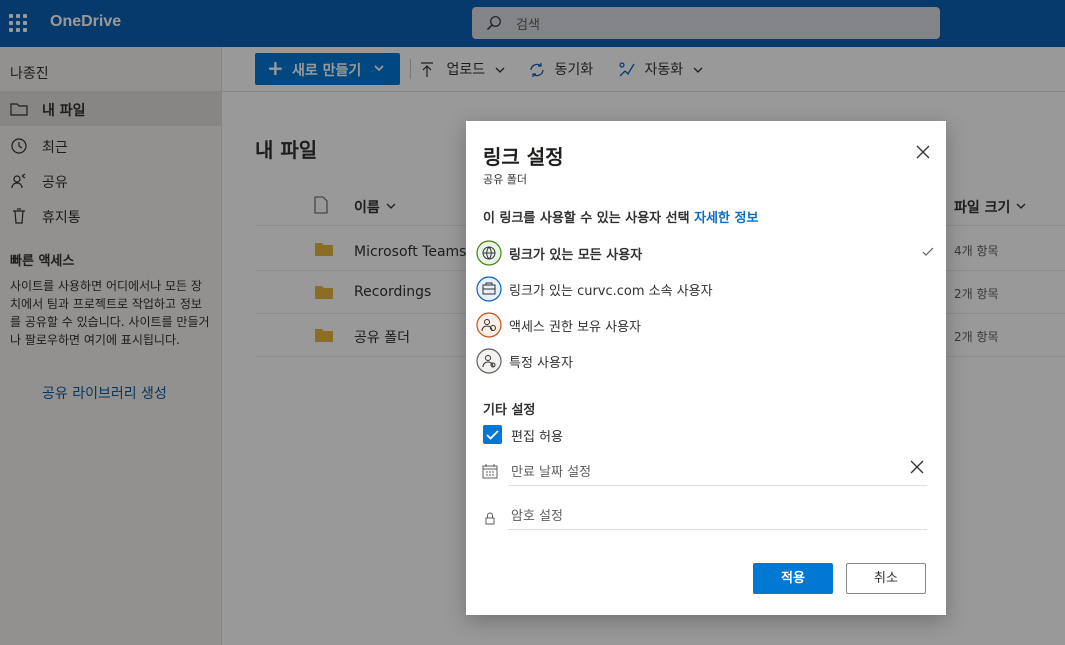 The width and height of the screenshot is (1065, 645). What do you see at coordinates (917, 467) in the screenshot?
I see `clear-date-icon` at bounding box center [917, 467].